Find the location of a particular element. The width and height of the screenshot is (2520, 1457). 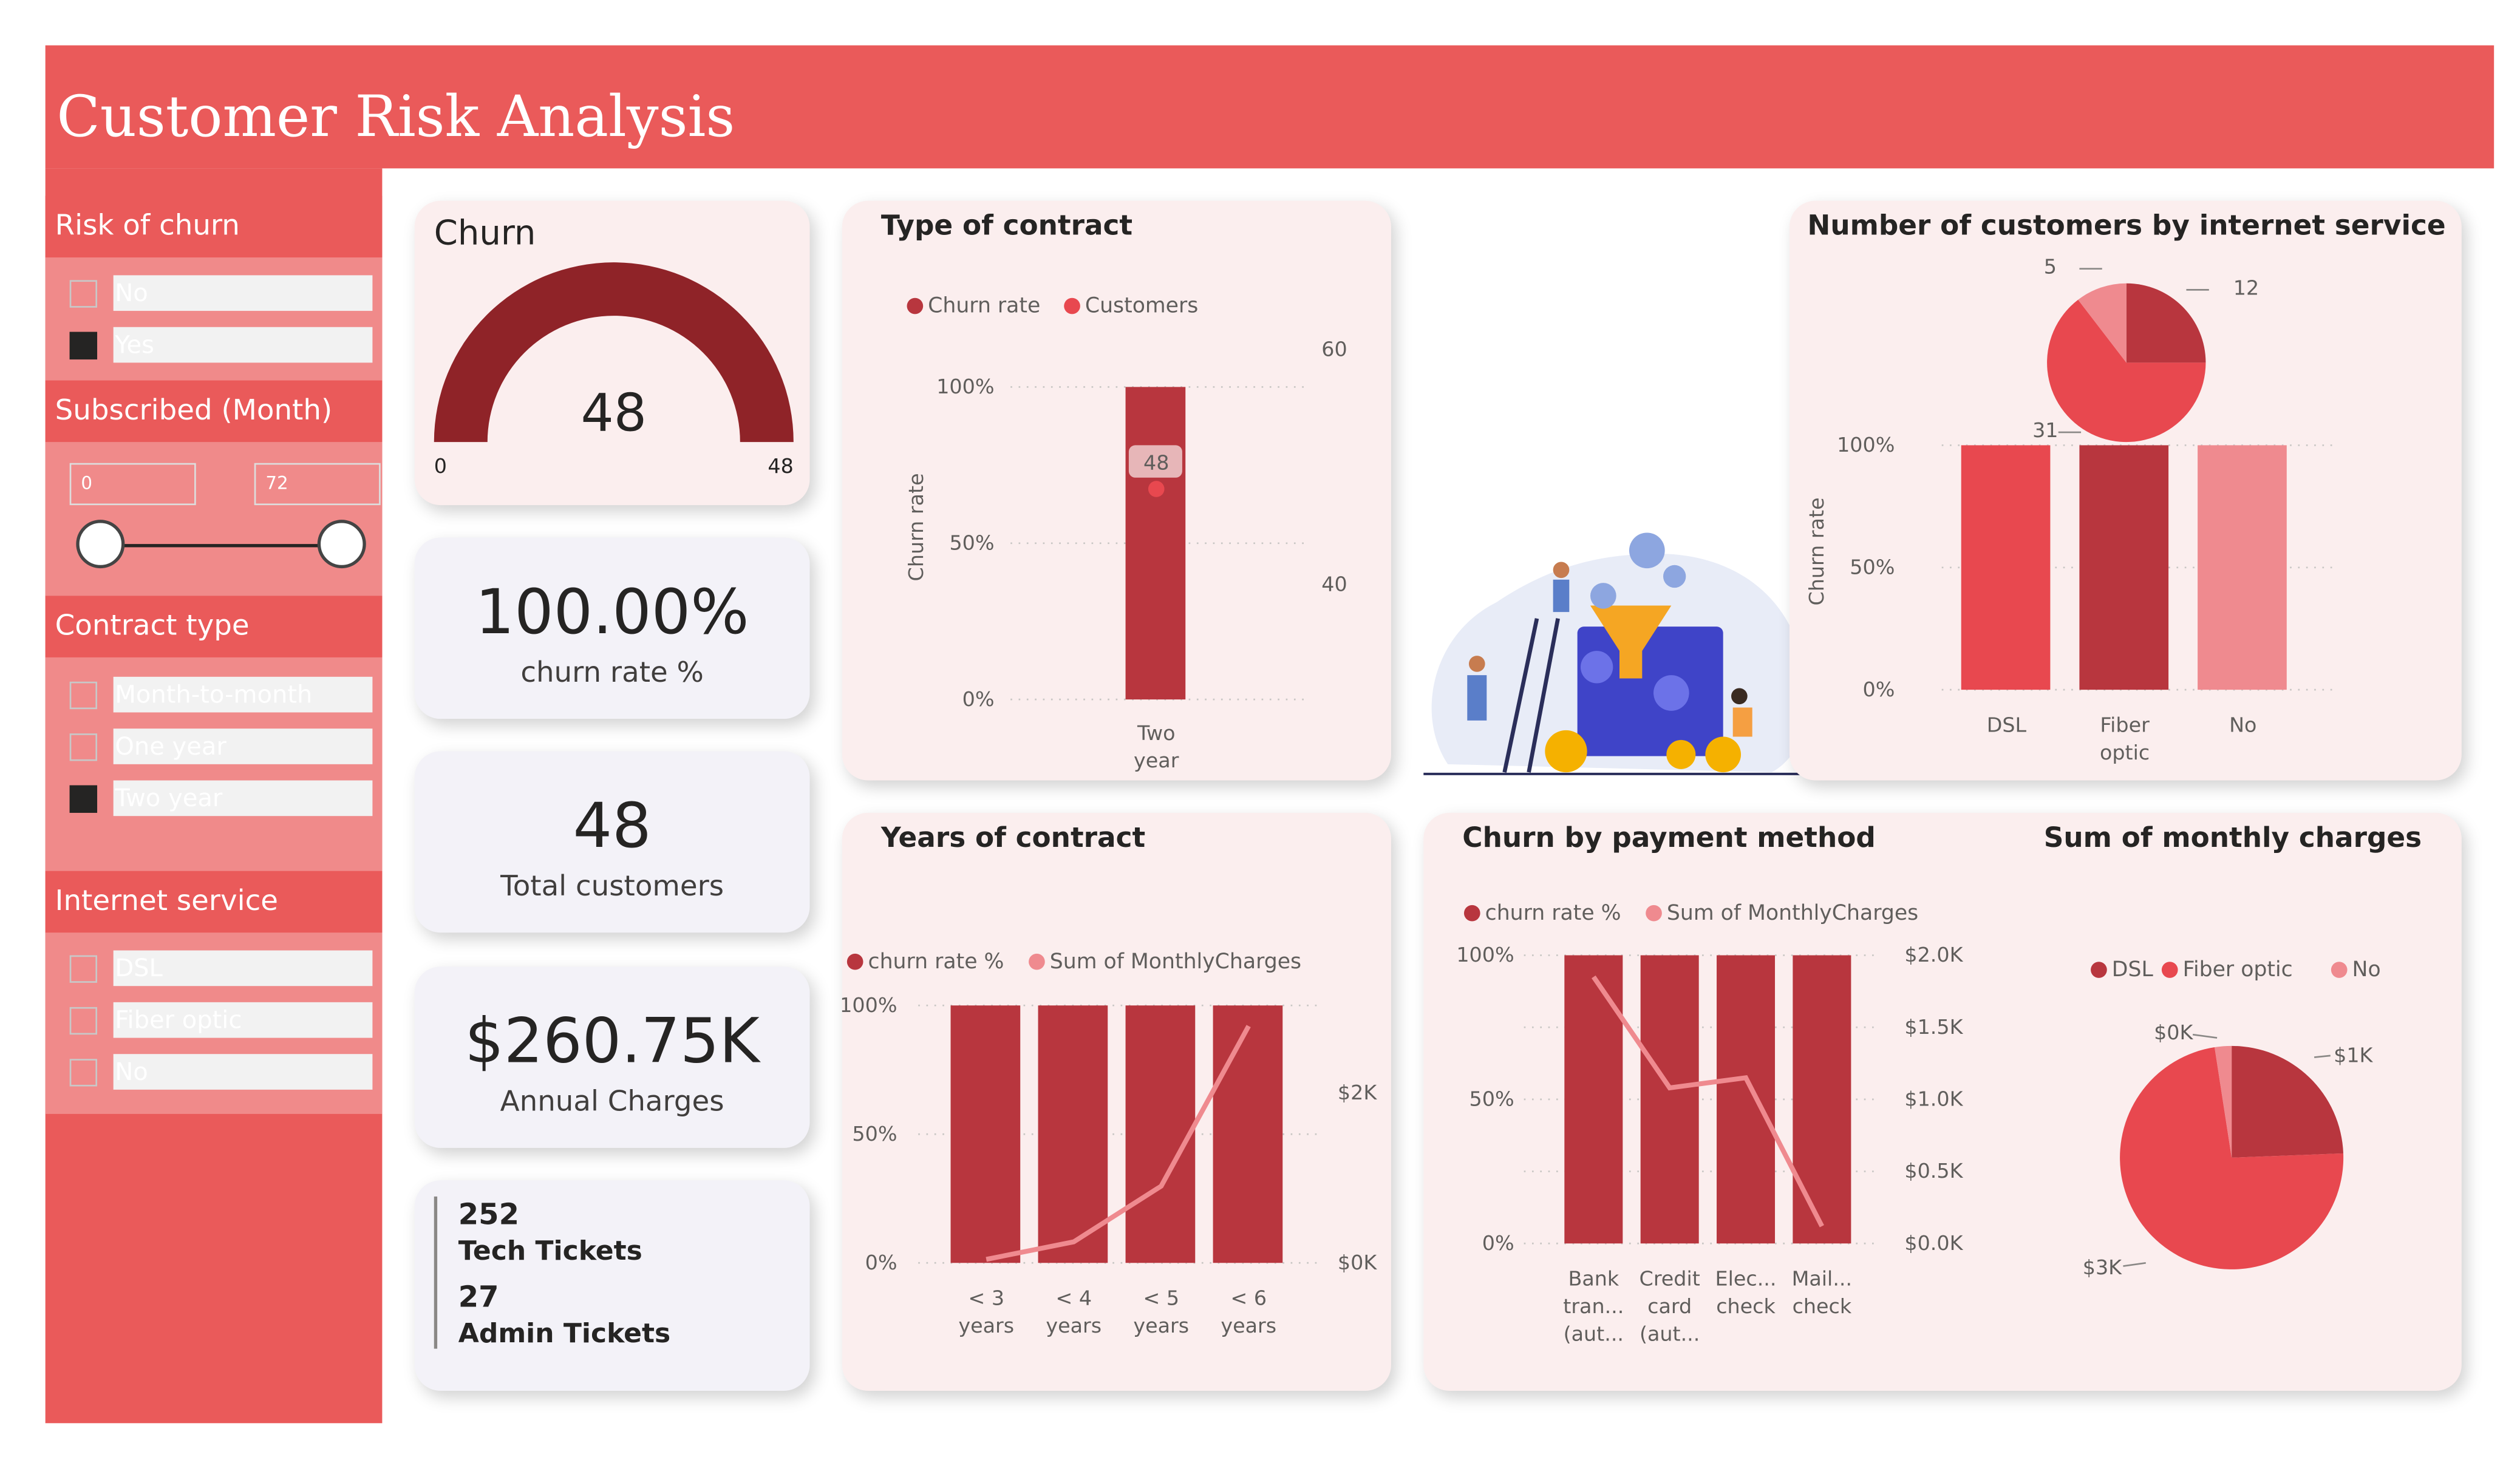

charges-label: Annual Charges is located at coordinates (612, 1102).